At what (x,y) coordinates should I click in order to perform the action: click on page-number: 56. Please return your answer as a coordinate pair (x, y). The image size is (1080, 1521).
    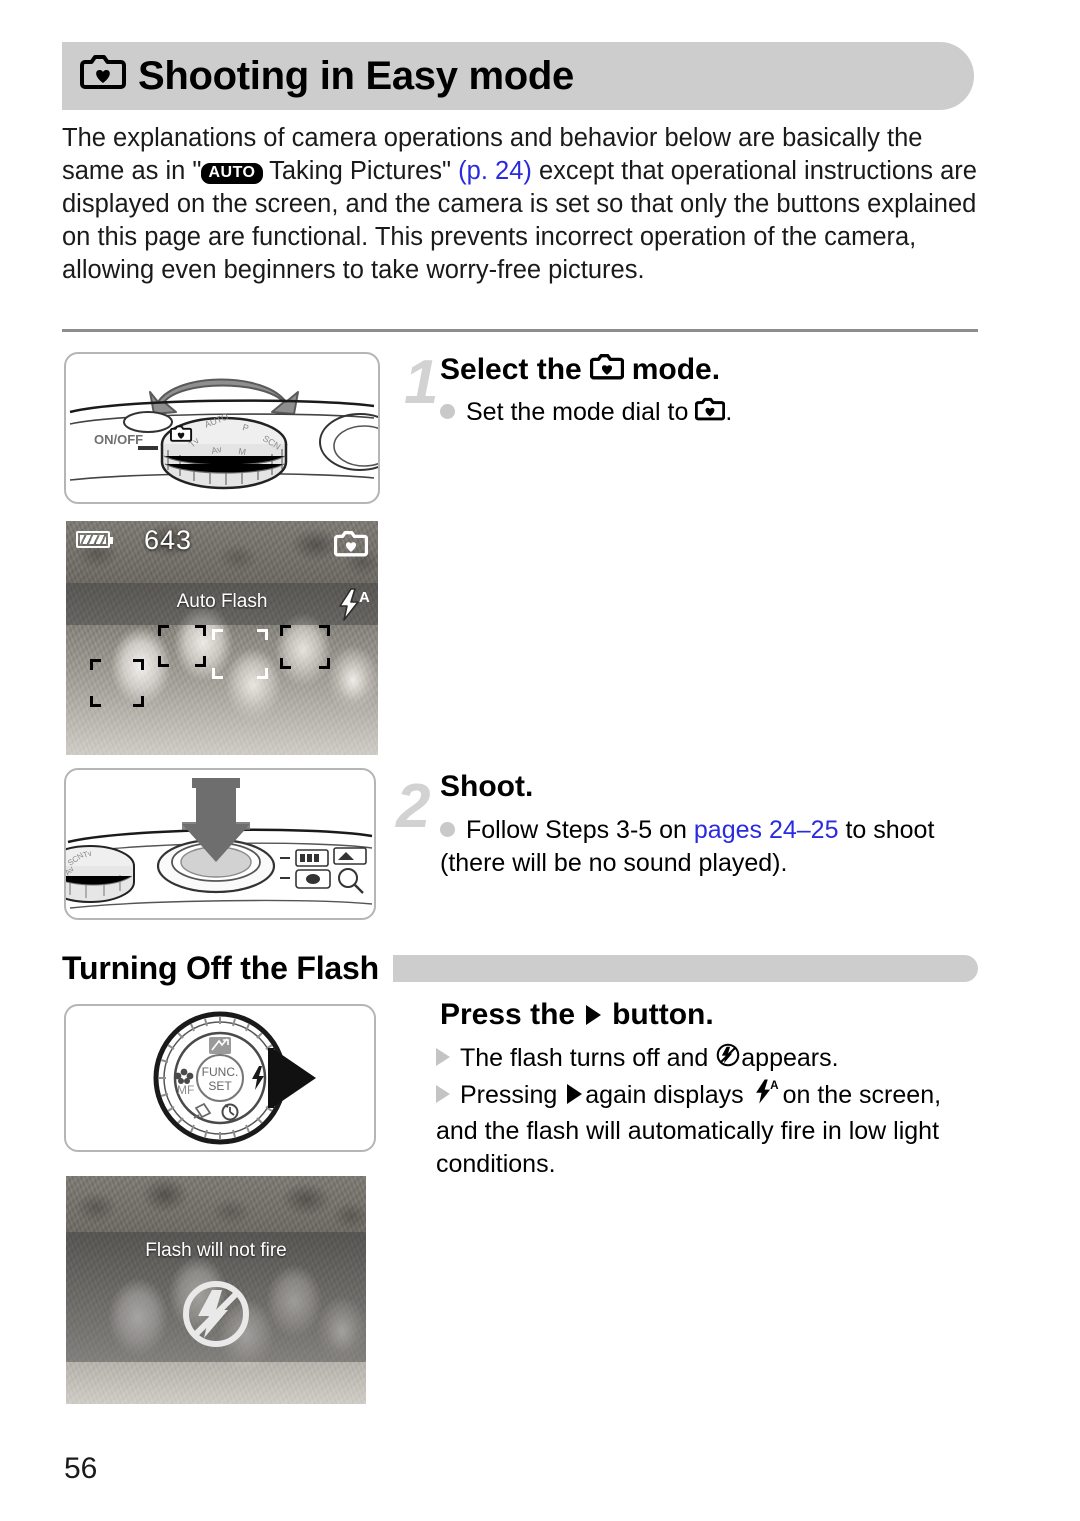
    Looking at the image, I should click on (81, 1468).